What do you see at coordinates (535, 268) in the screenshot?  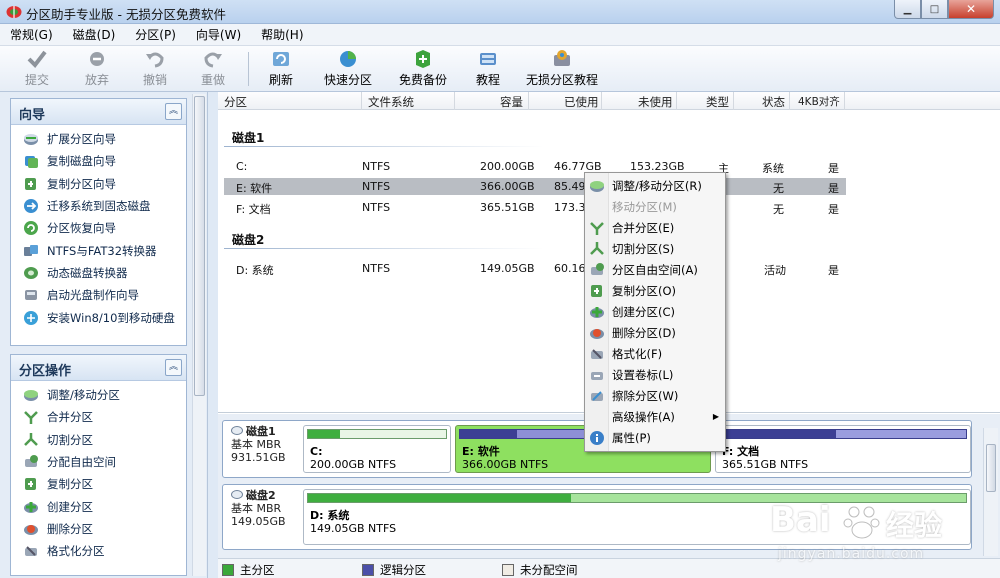 I see `table-row: D: 系统 NTFS 149.05GB 60.16 活动 是` at bounding box center [535, 268].